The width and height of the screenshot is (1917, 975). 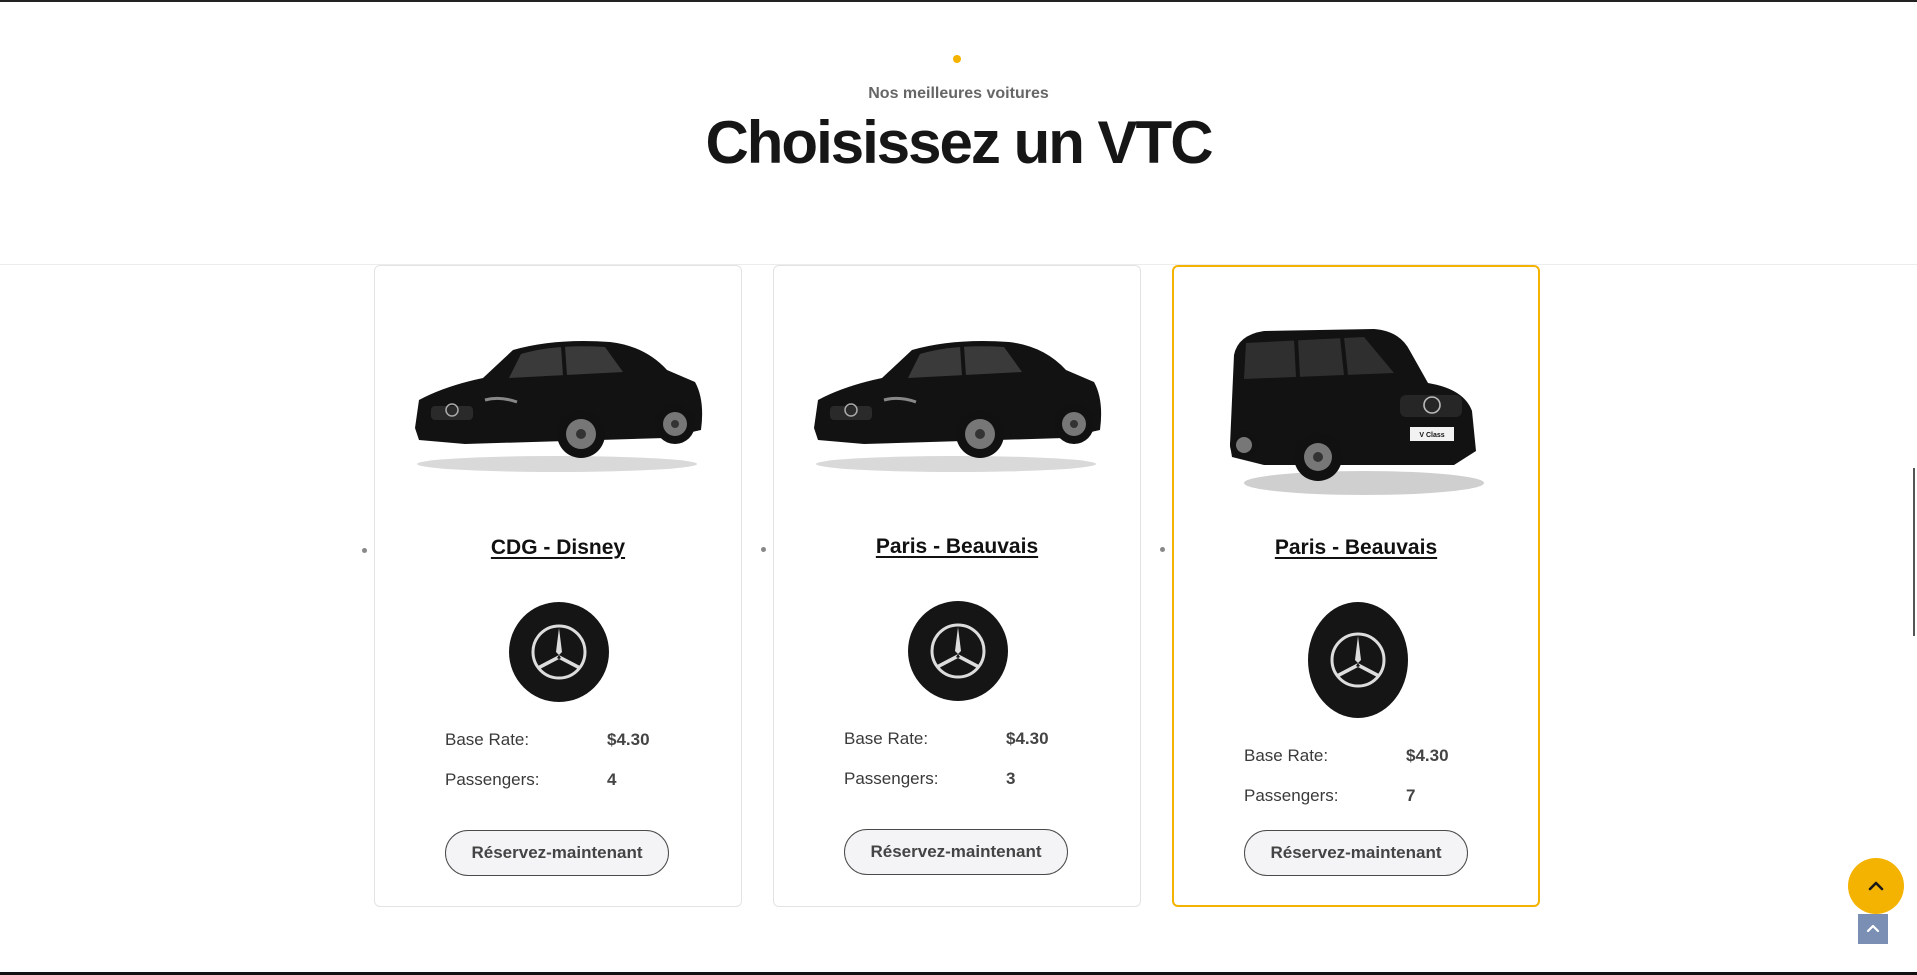 I want to click on route-title: CDG - Disney, so click(x=558, y=548).